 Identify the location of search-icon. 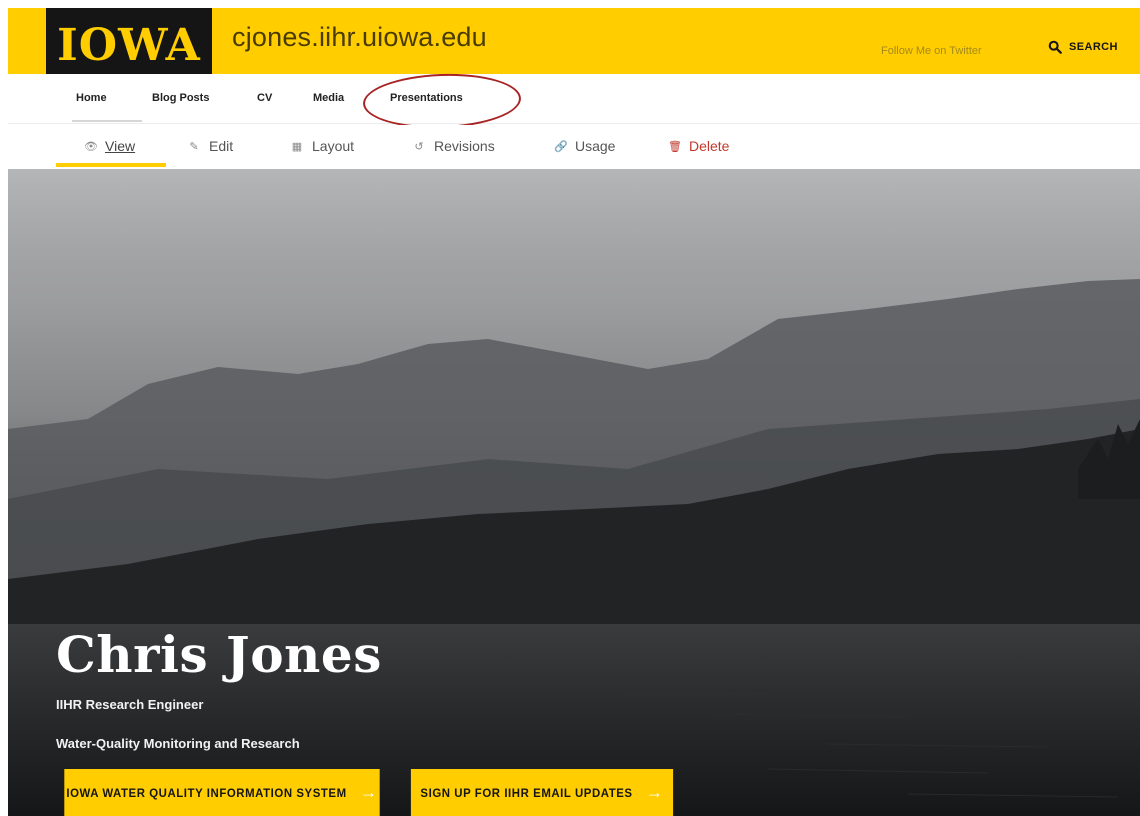
(1055, 47).